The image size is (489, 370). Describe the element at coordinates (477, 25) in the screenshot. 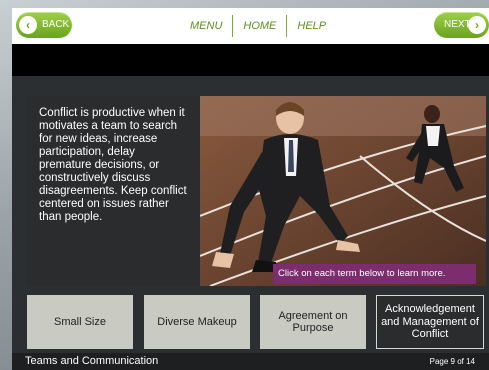

I see `arrow-right-icon: ›` at that location.